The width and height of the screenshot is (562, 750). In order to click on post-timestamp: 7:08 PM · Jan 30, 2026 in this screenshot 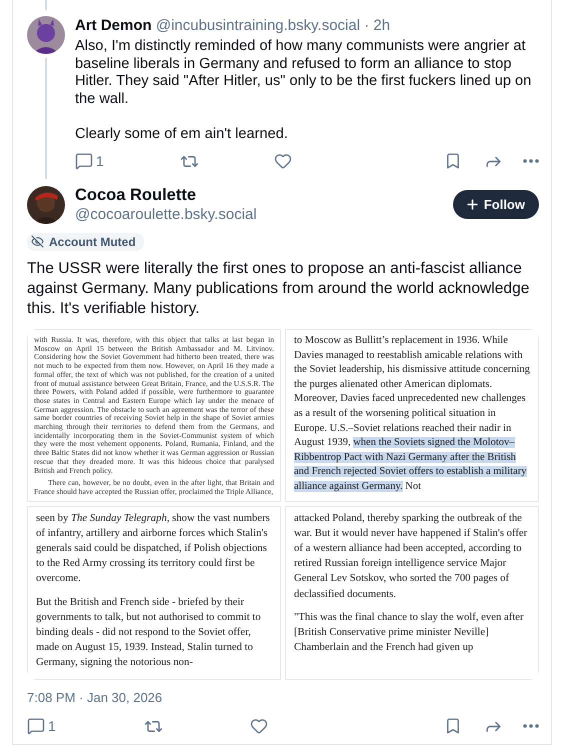, I will do `click(95, 697)`.